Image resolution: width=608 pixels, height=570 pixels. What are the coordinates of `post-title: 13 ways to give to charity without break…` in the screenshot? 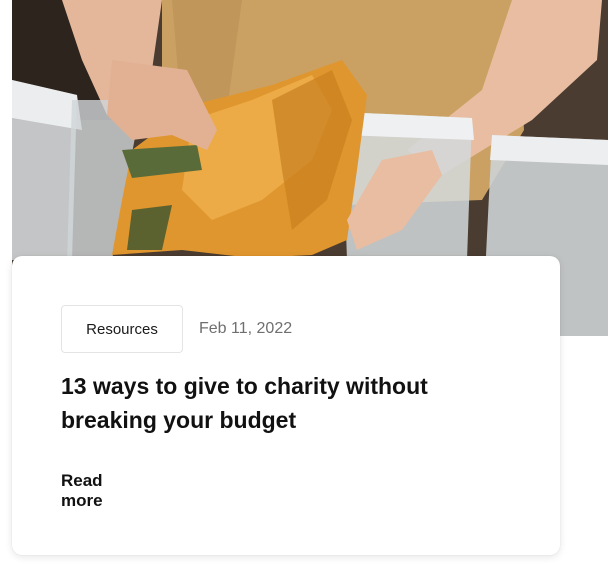 It's located at (281, 403).